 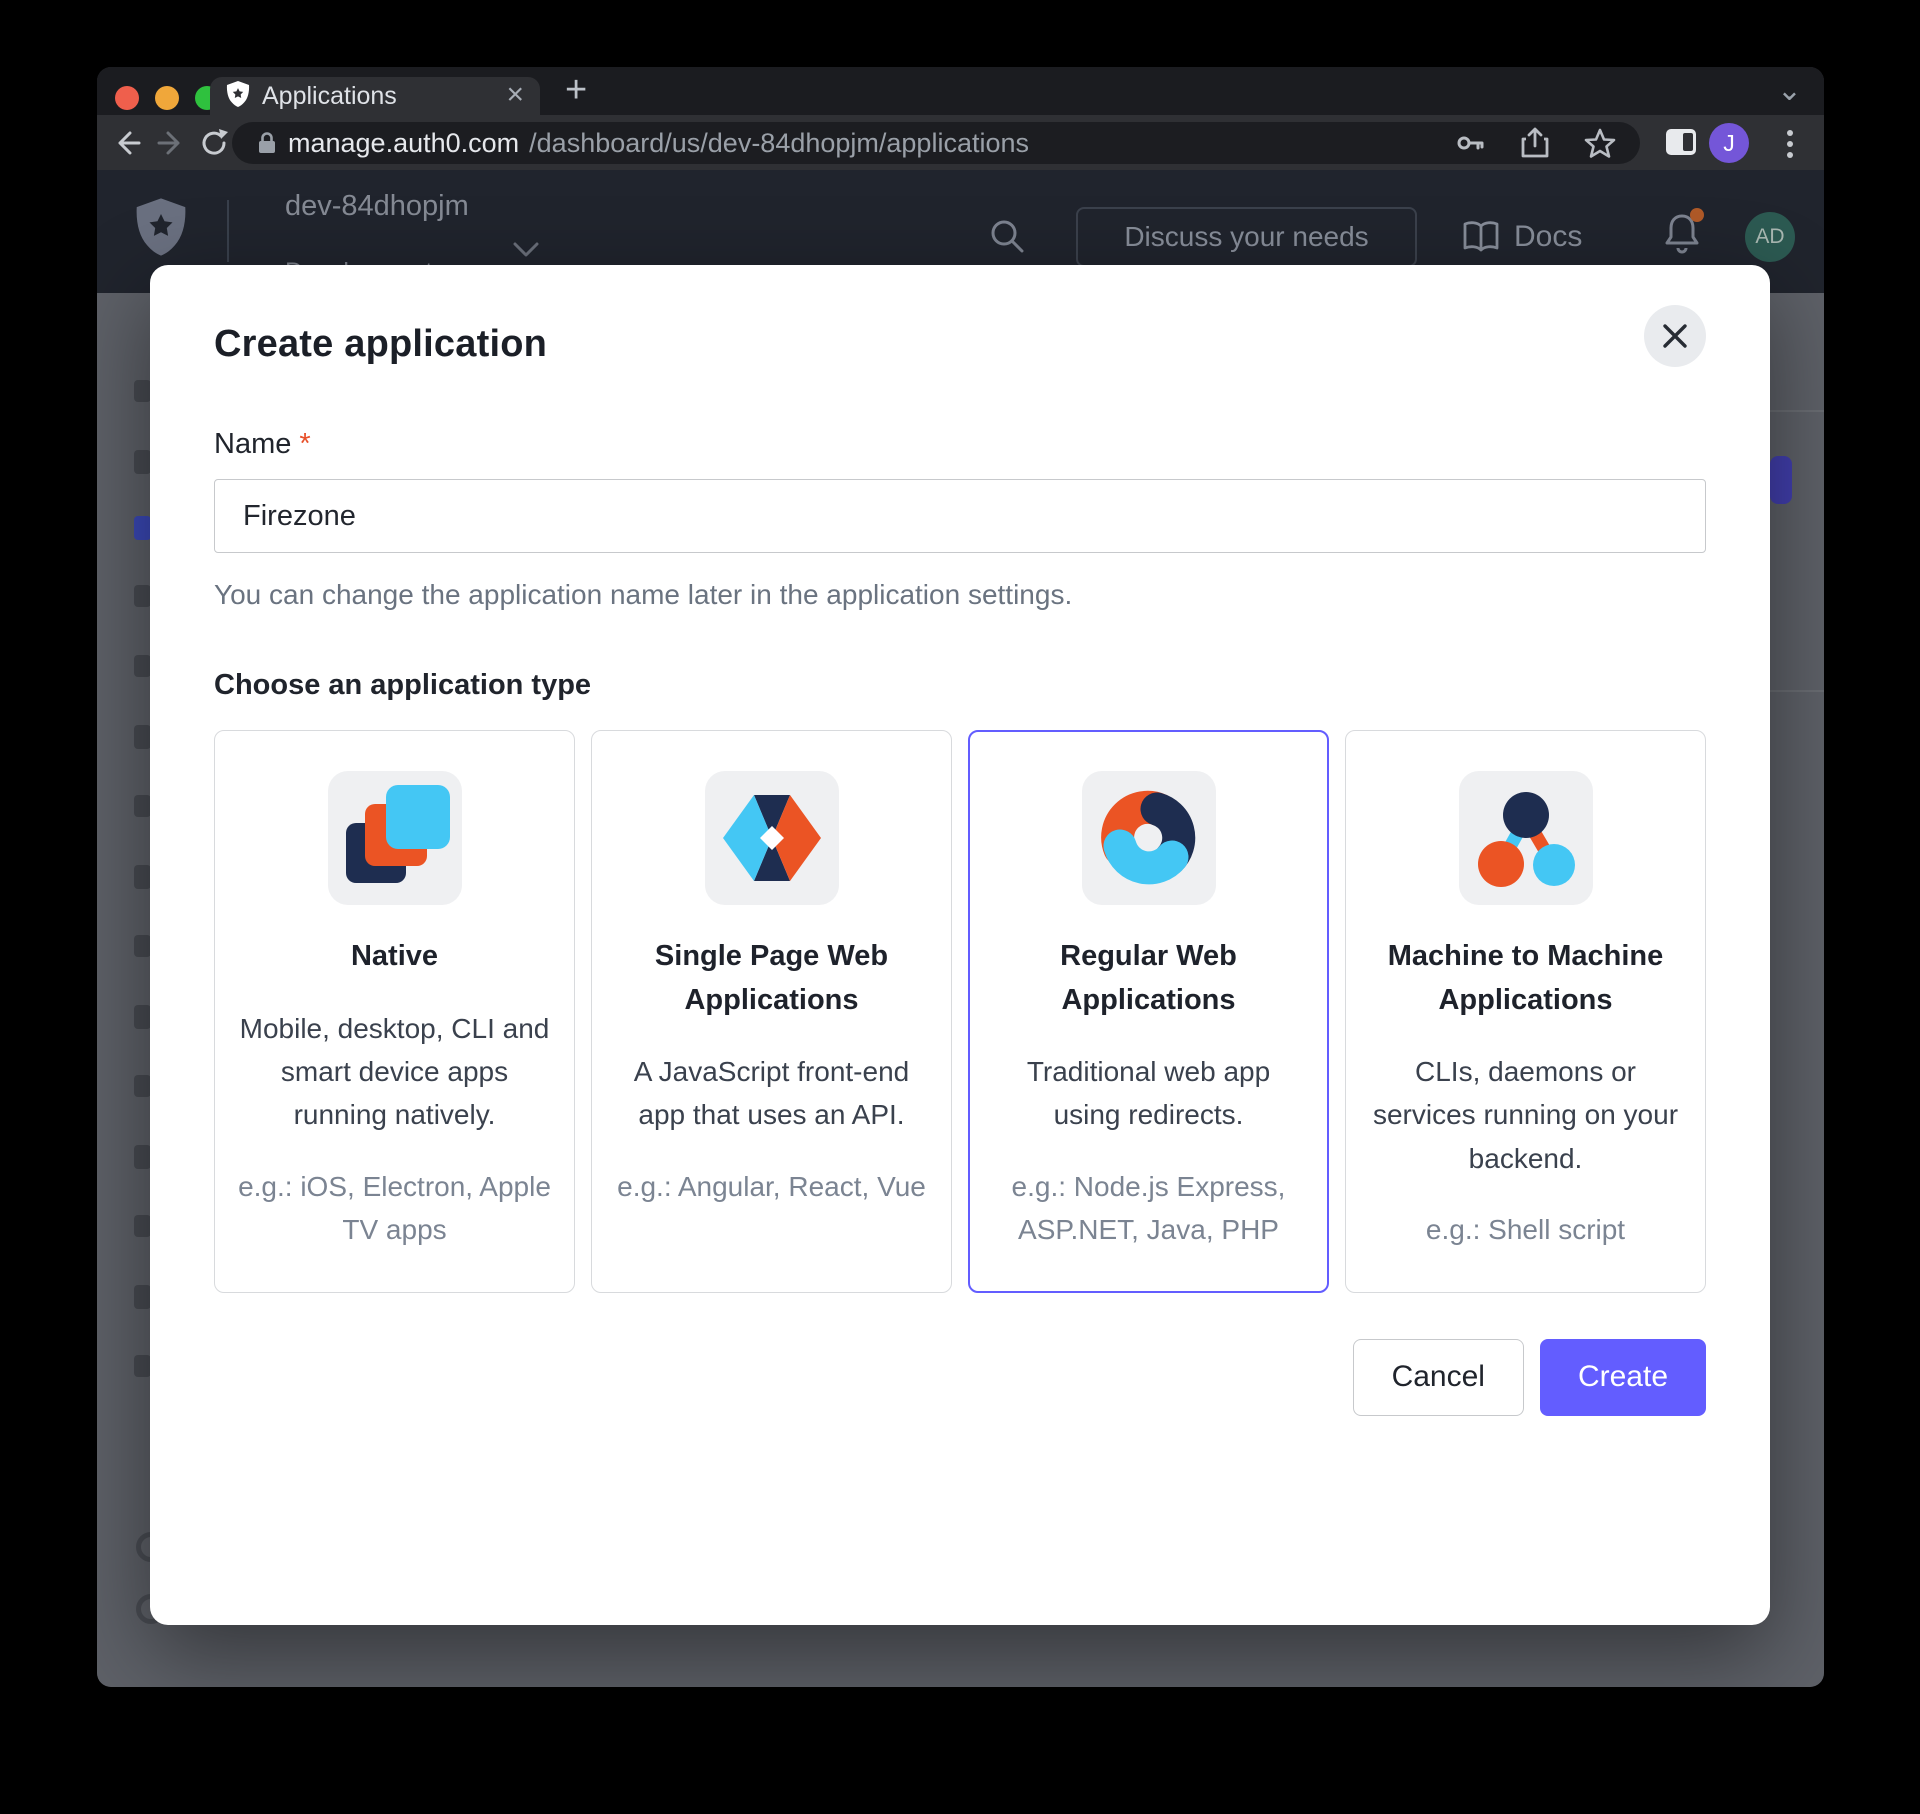 I want to click on url-host: manage.auth0.com, so click(x=404, y=142).